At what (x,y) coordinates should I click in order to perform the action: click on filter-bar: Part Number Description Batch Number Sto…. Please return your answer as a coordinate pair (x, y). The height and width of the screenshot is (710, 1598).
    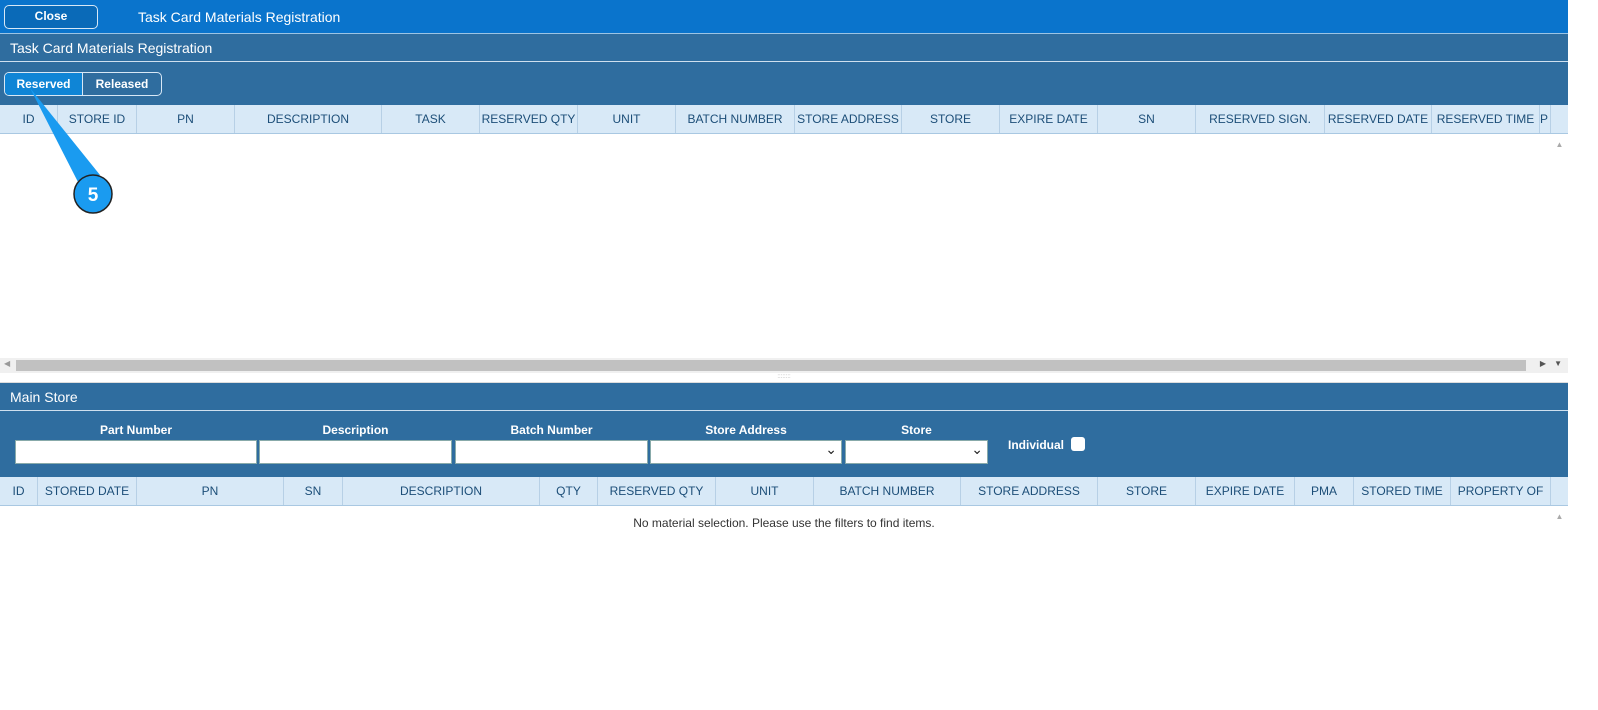
    Looking at the image, I should click on (784, 444).